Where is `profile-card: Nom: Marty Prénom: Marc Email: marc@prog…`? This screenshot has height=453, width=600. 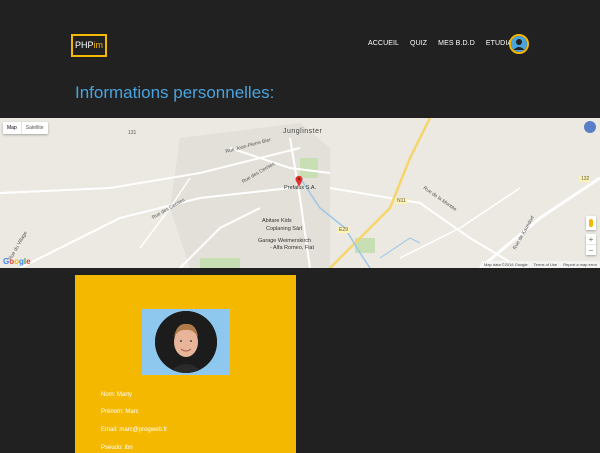
profile-card: Nom: Marty Prénom: Marc Email: marc@prog… is located at coordinates (185, 364).